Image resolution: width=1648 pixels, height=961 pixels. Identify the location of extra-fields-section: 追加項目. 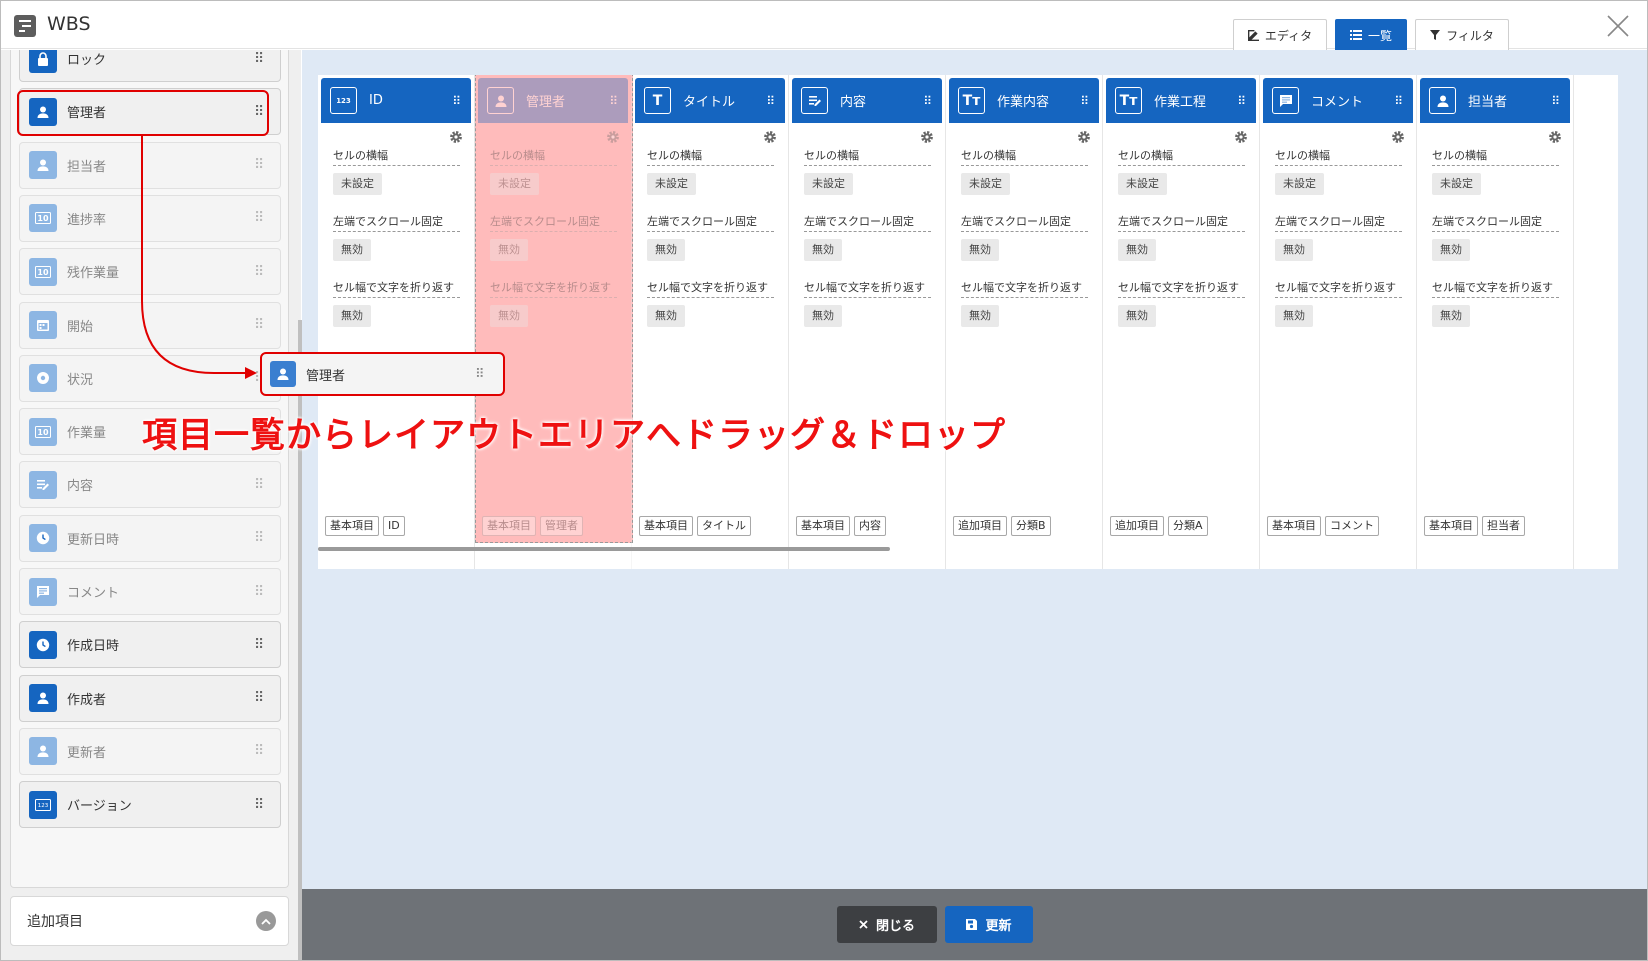
(149, 921).